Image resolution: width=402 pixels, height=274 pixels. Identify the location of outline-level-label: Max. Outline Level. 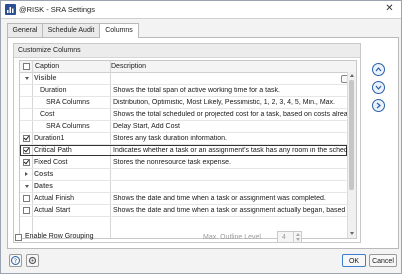
(232, 237).